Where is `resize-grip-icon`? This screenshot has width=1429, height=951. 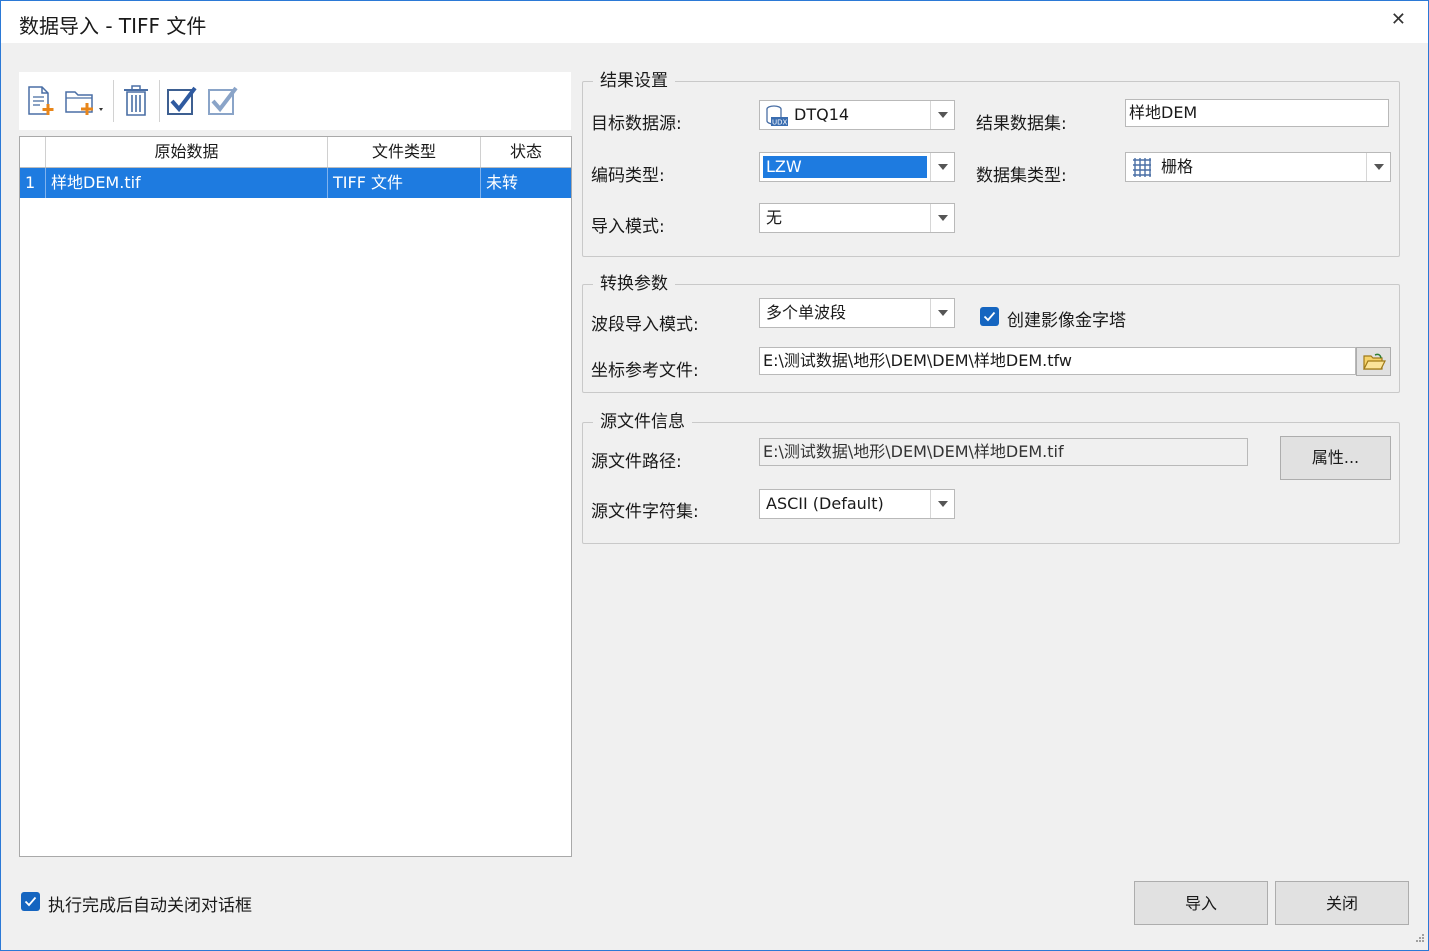 resize-grip-icon is located at coordinates (1420, 937).